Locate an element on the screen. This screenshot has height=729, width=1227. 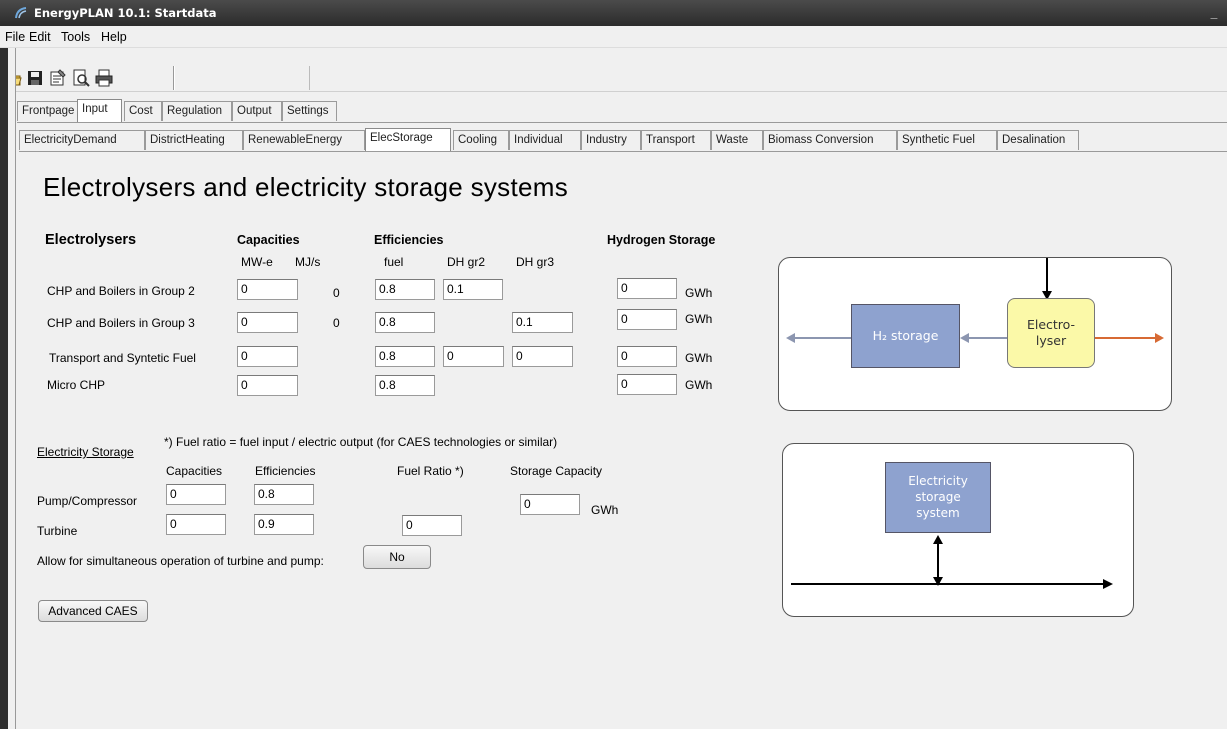
hydrogen-storage-header: Hydrogen Storage is located at coordinates (661, 240).